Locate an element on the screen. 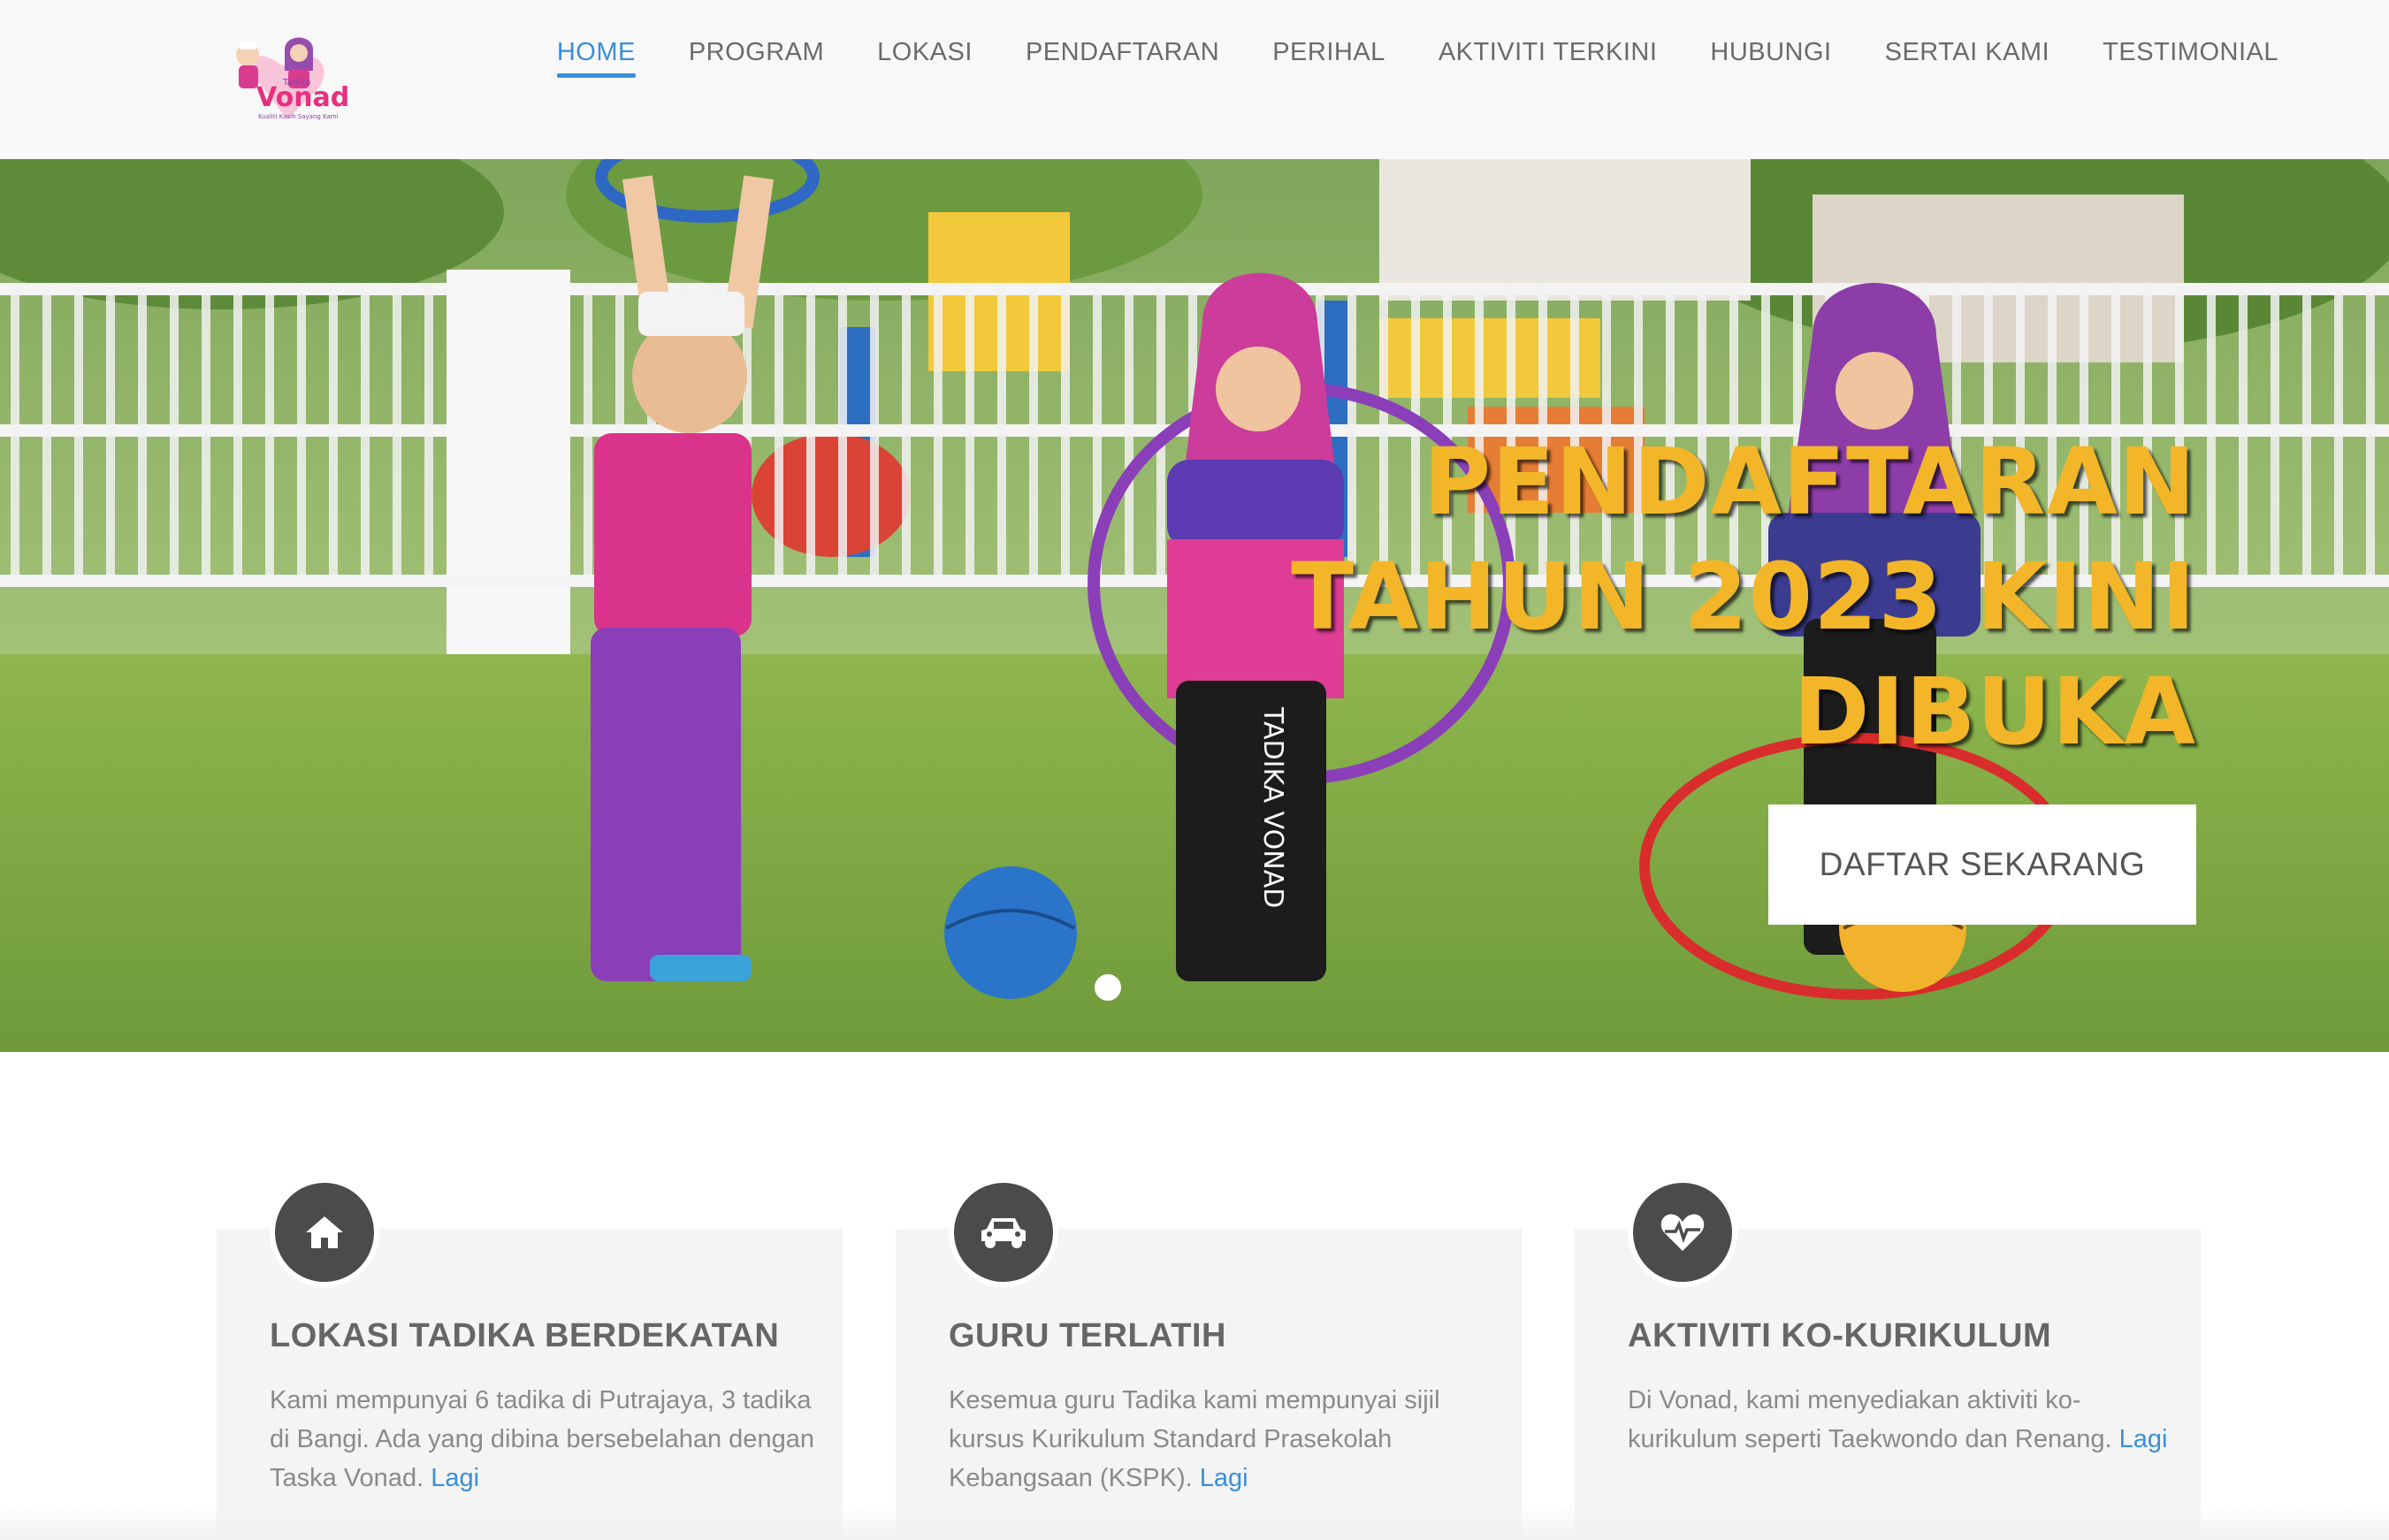 This screenshot has height=1540, width=2389. nav-perihal: PERIHAL is located at coordinates (1329, 60).